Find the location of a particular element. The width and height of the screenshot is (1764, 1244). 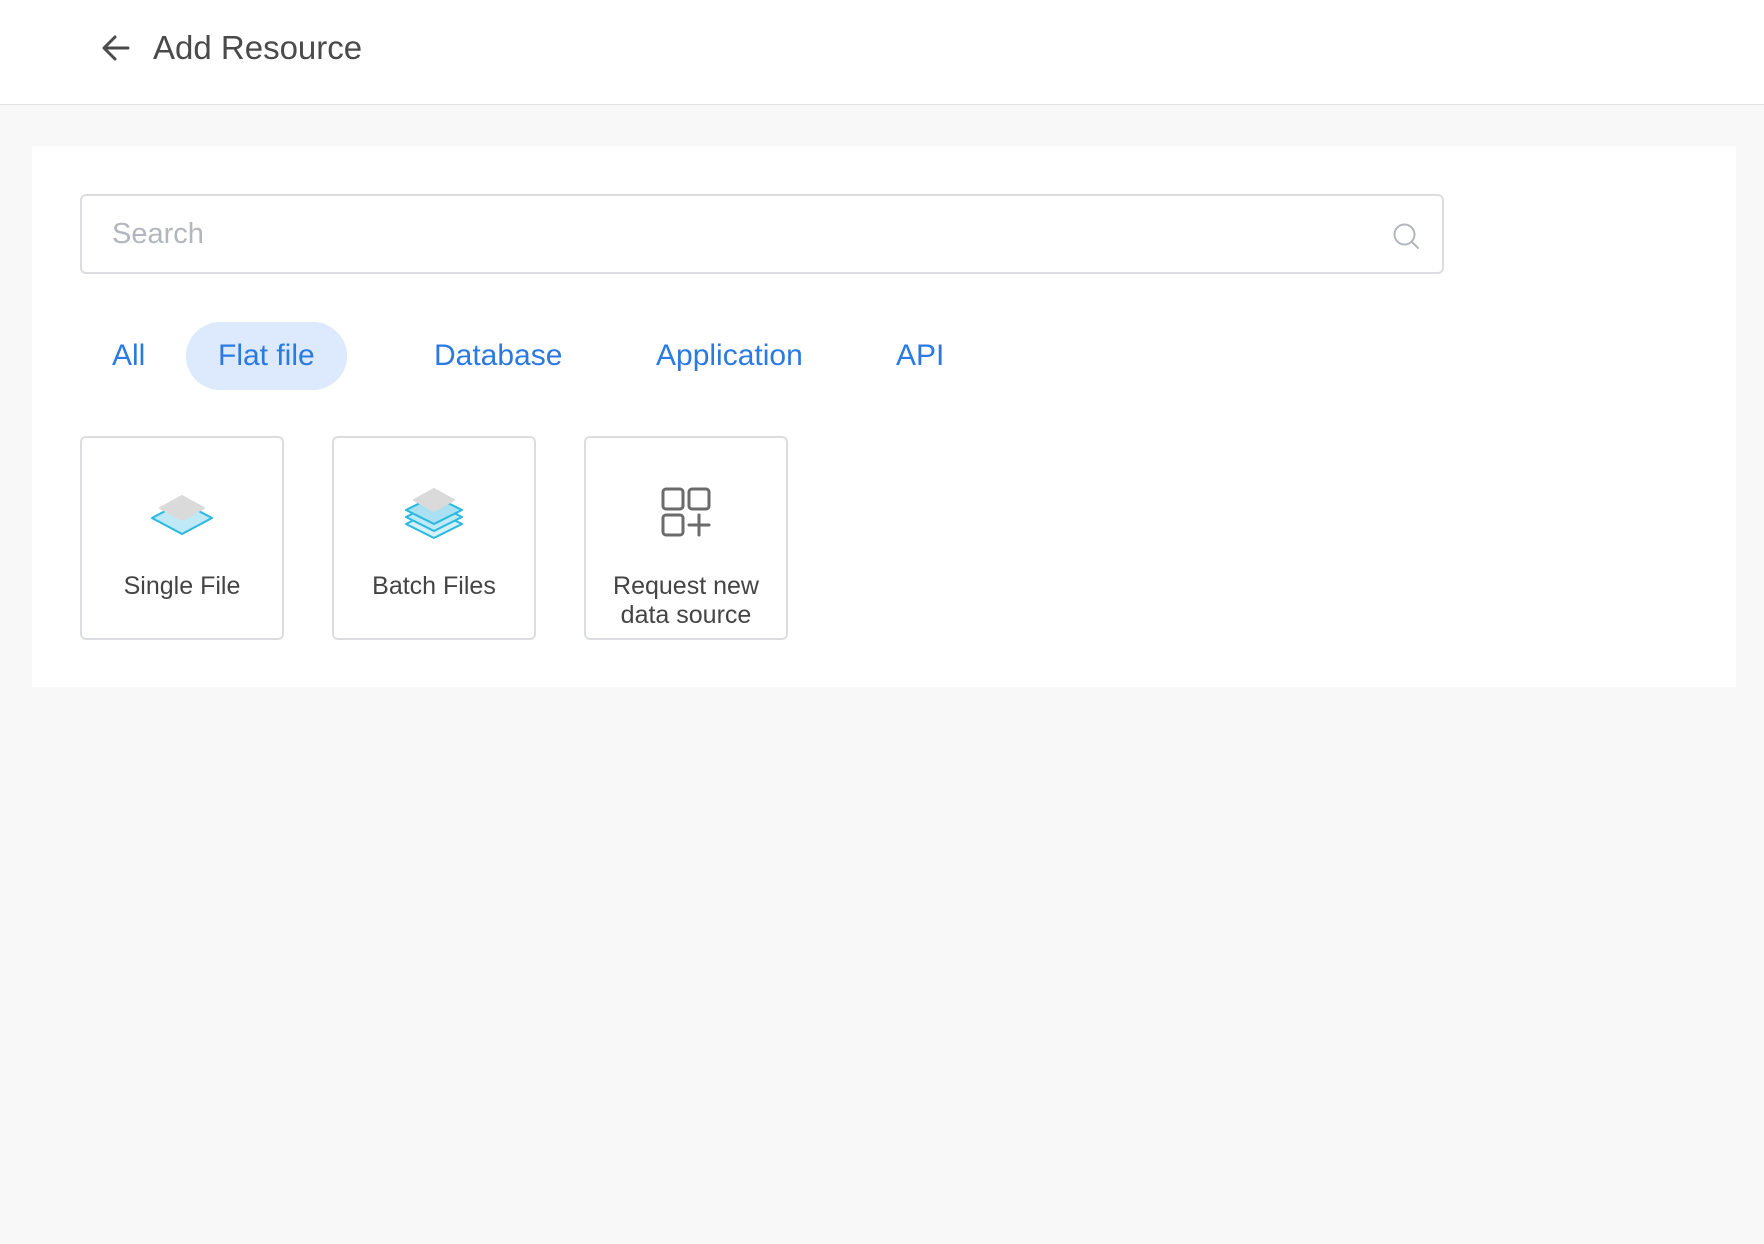

arrow-left-icon is located at coordinates (116, 48).